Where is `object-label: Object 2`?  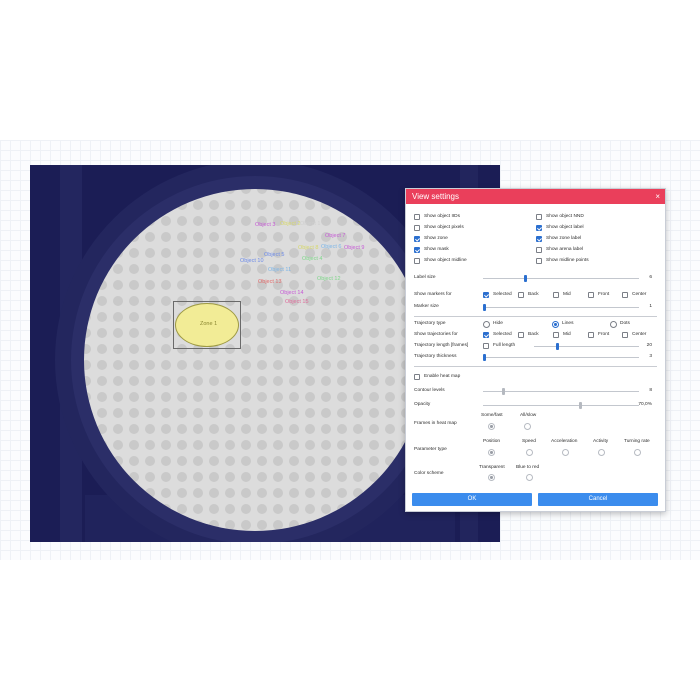 object-label: Object 2 is located at coordinates (290, 224).